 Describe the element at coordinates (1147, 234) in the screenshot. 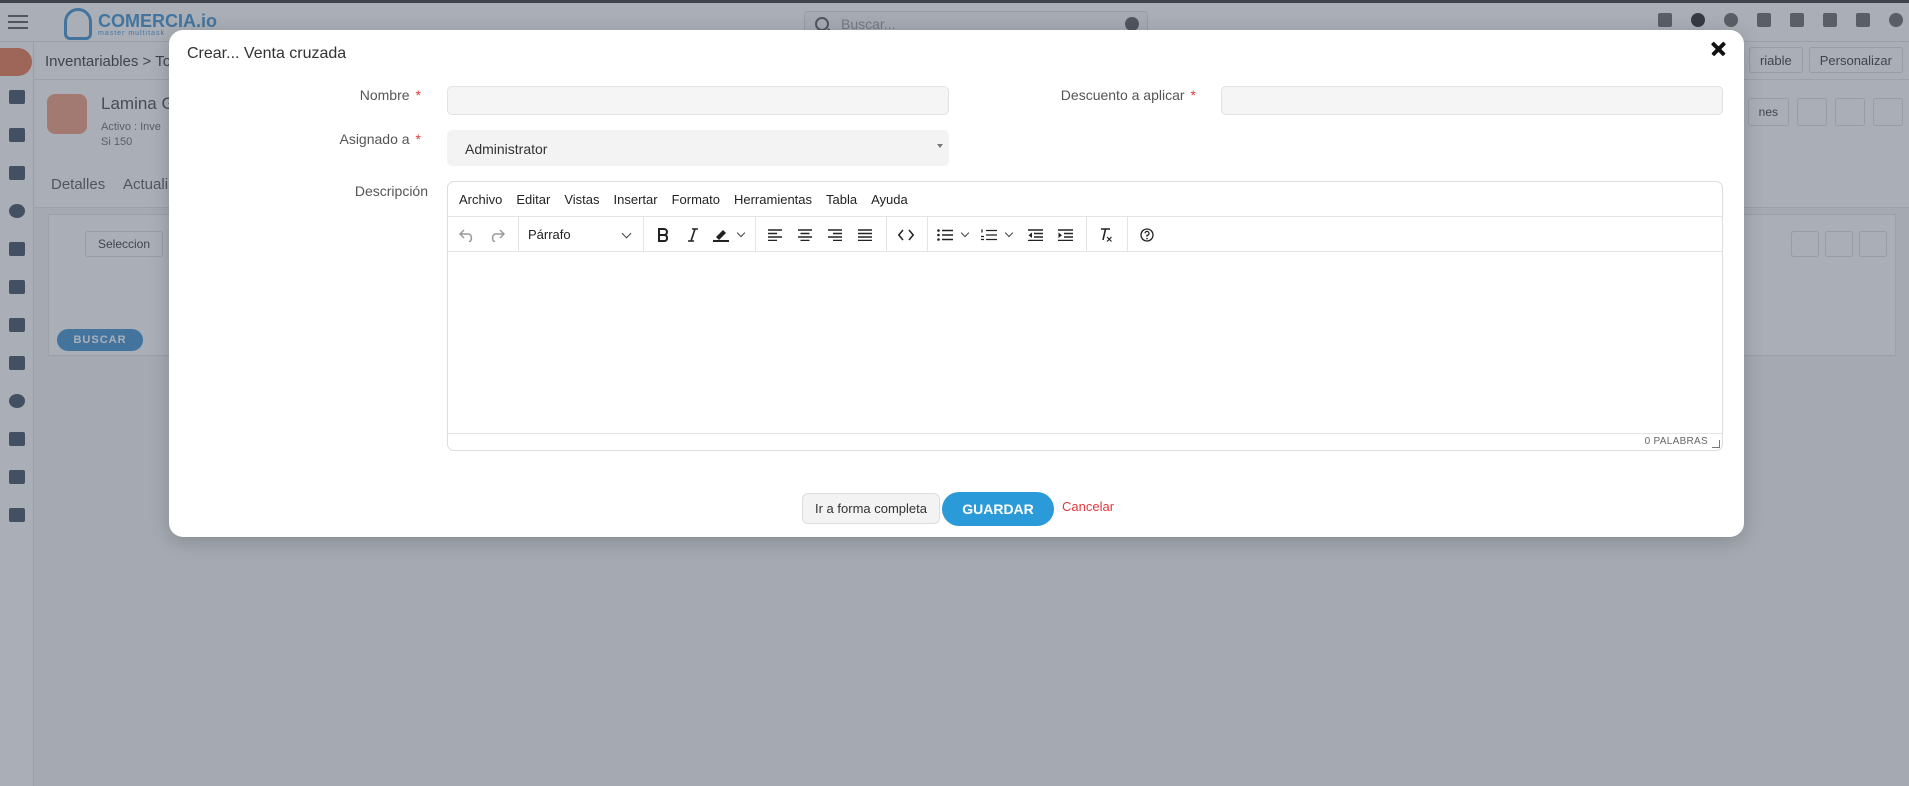

I see `help-icon` at that location.